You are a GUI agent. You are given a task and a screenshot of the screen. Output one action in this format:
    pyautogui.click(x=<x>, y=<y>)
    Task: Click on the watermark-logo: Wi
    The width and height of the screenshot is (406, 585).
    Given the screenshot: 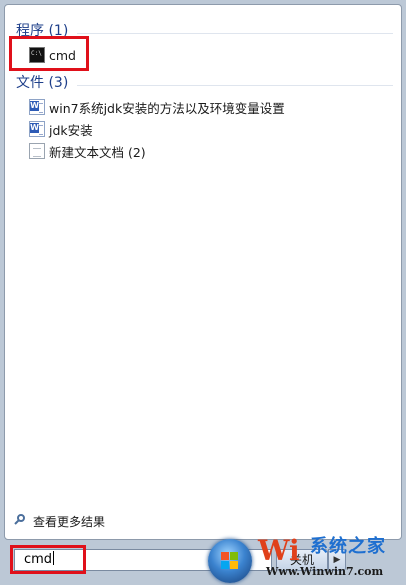 What is the action you would take?
    pyautogui.click(x=279, y=550)
    